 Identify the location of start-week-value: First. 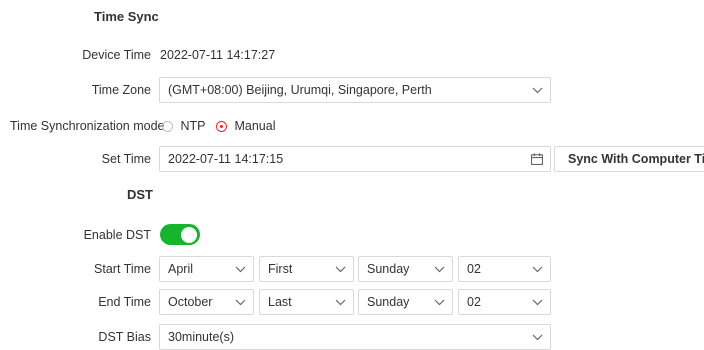
(280, 269).